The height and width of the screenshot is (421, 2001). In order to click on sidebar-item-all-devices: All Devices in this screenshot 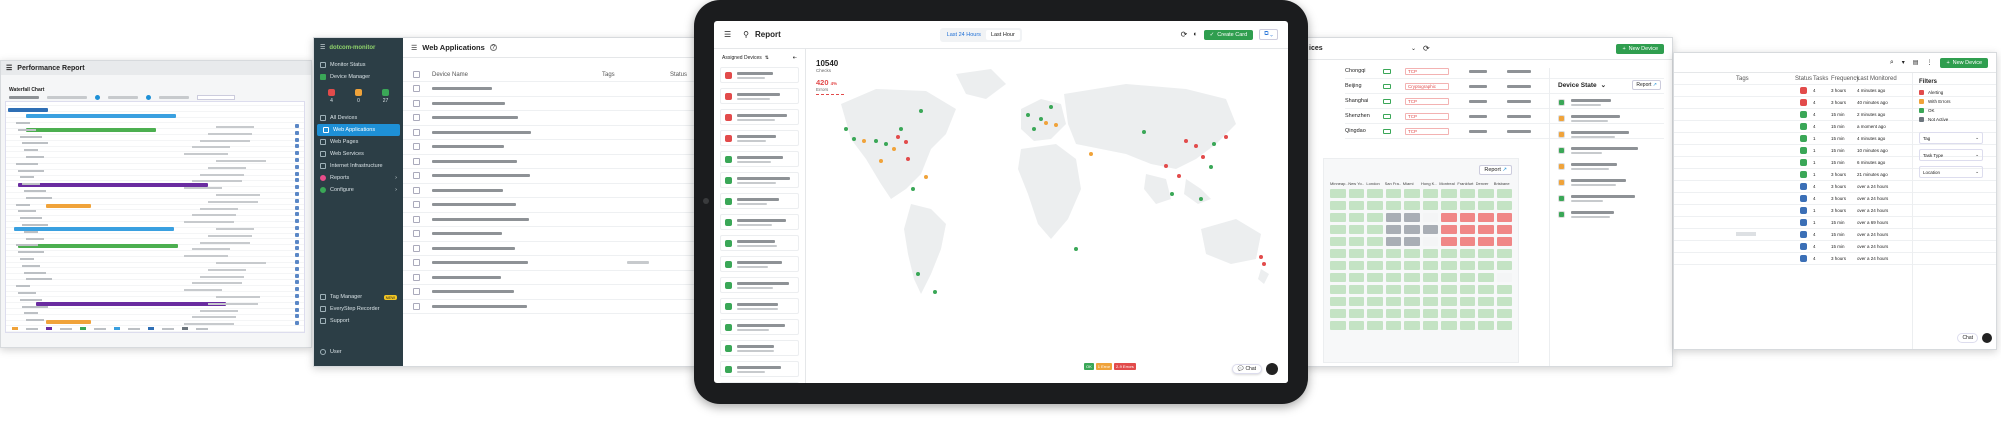, I will do `click(358, 118)`.